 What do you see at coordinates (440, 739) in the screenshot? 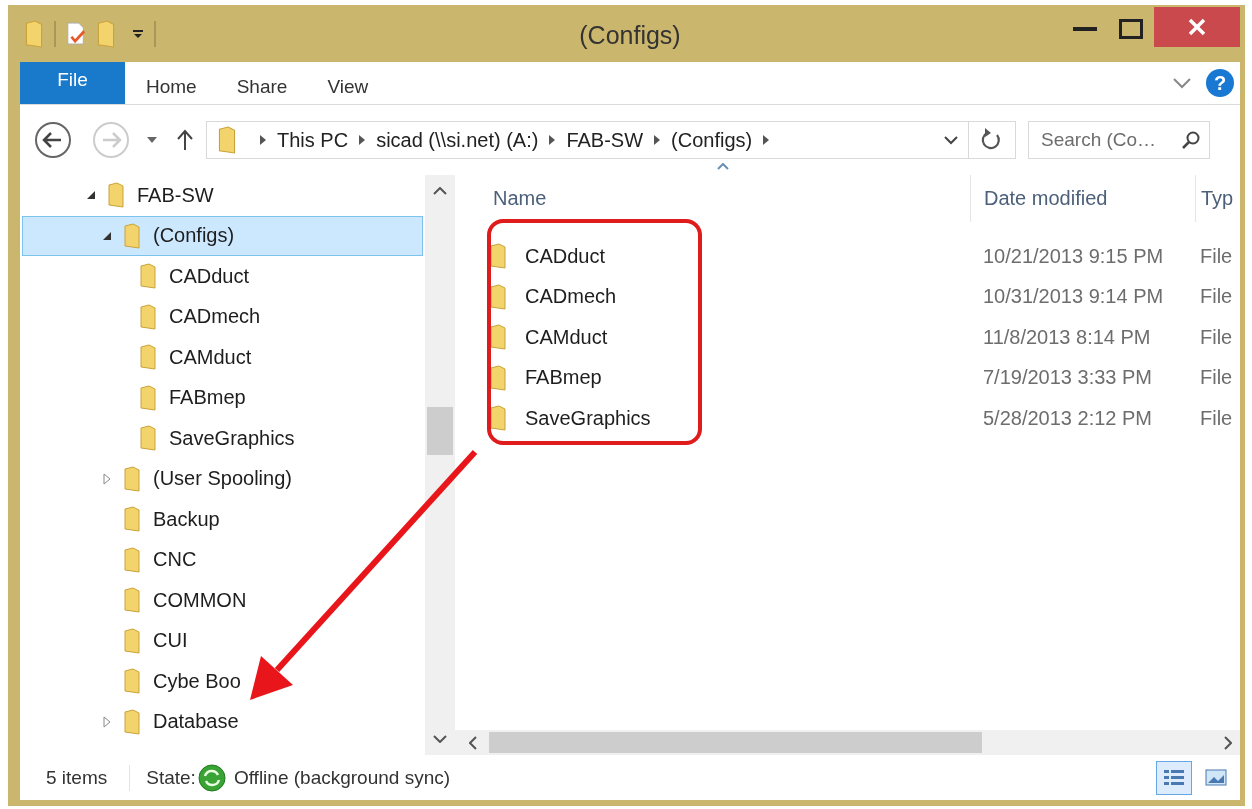
I see `scroll-down-icon` at bounding box center [440, 739].